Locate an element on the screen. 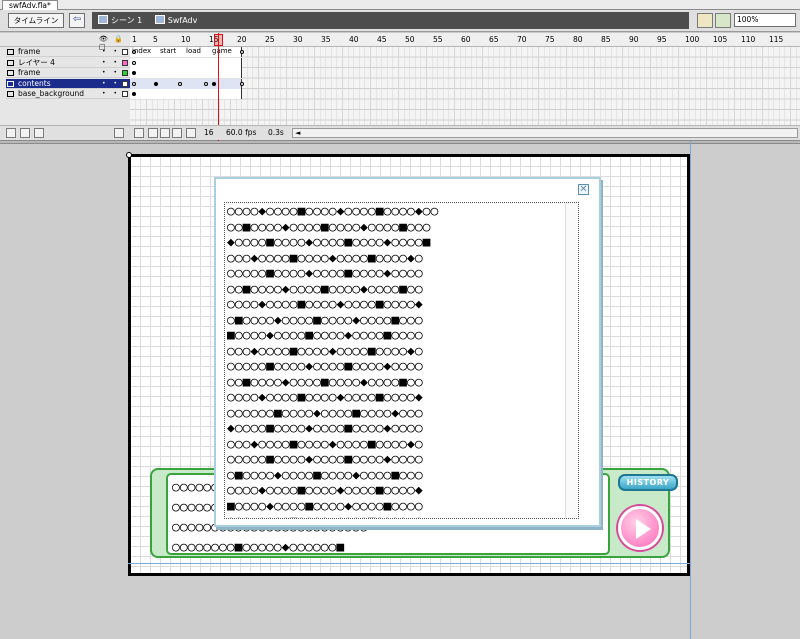  layer-name: base_background is located at coordinates (51, 93).